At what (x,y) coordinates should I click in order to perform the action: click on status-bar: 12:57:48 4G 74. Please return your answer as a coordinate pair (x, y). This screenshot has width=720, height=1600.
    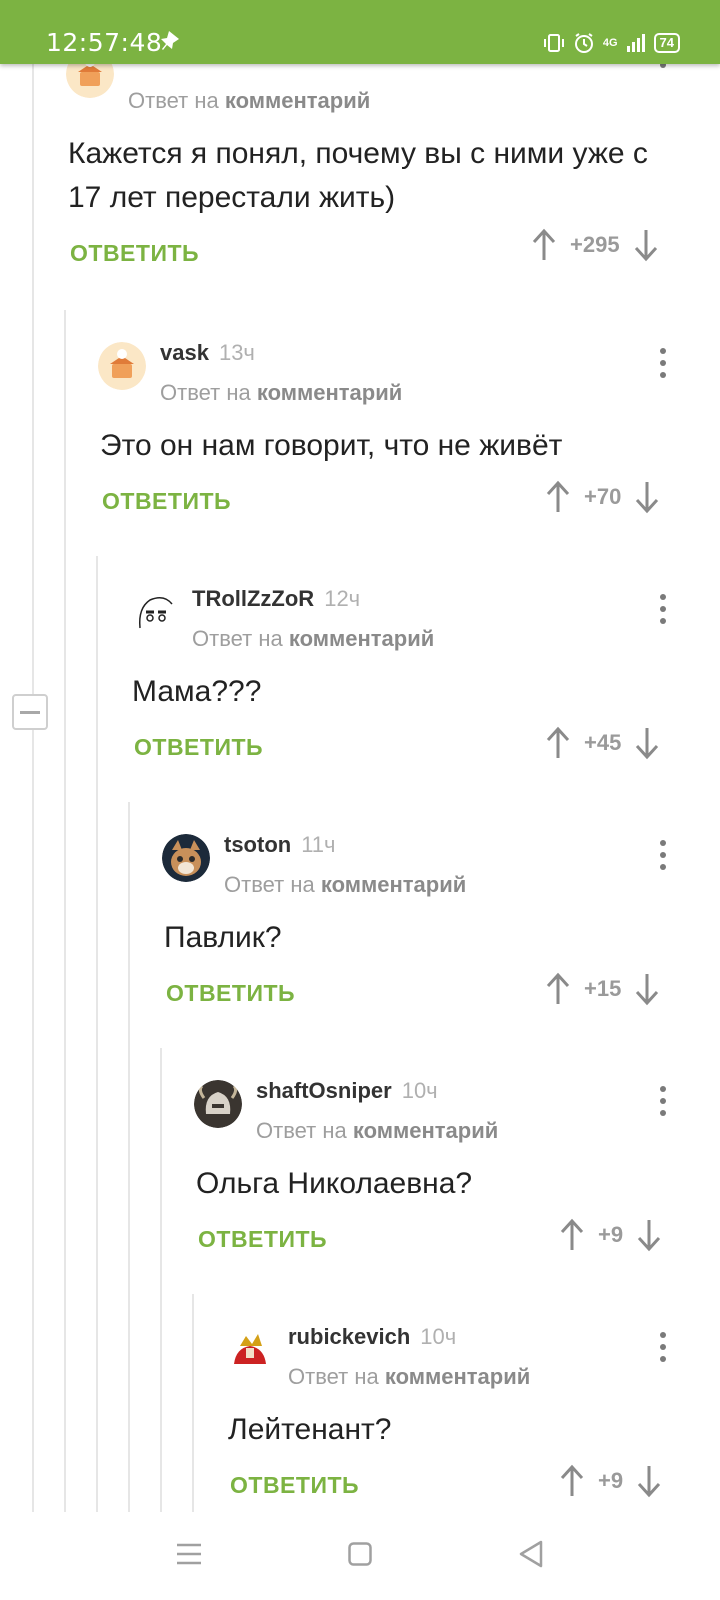
    Looking at the image, I should click on (360, 32).